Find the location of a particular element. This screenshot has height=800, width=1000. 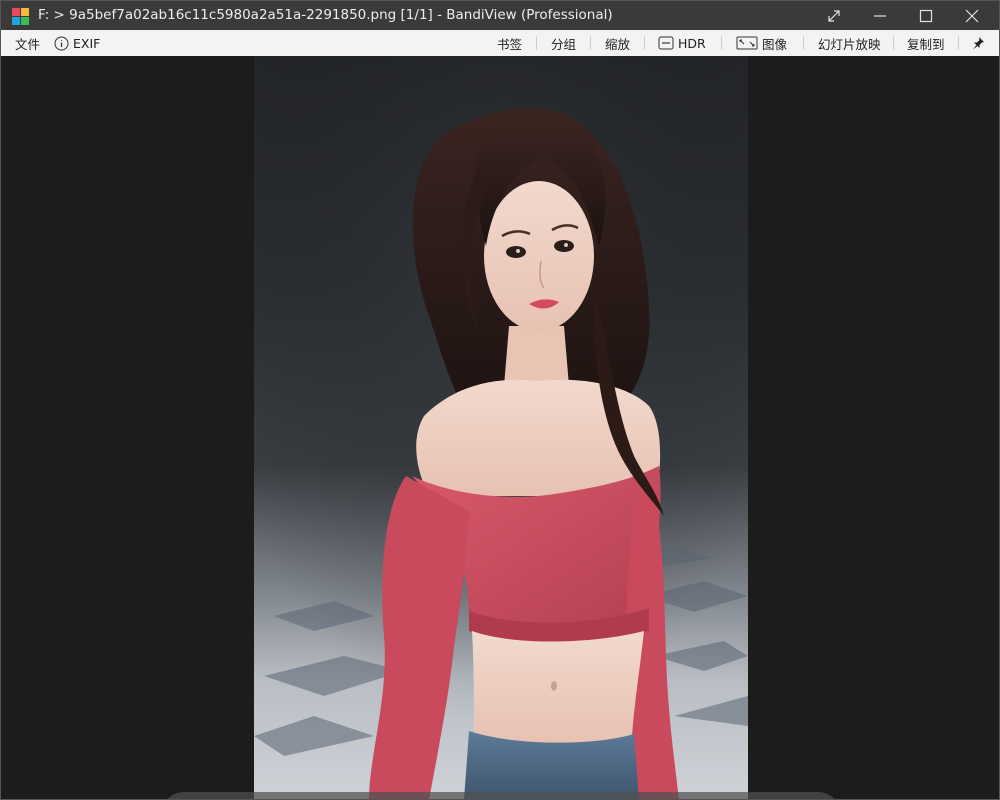

menu-group-label: 分组 is located at coordinates (564, 44).